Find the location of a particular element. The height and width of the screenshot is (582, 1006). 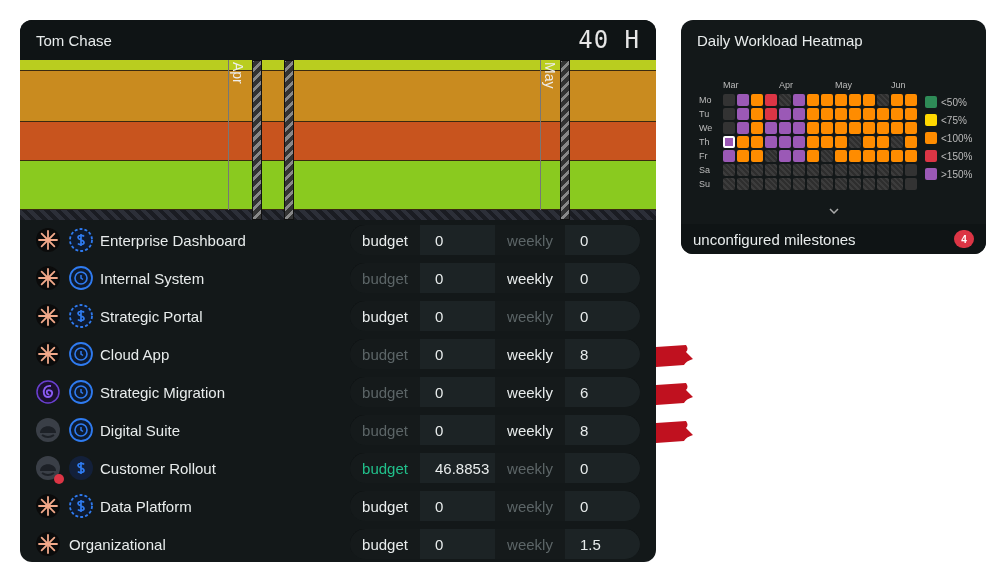

allocation-control: budget 46.8853 weekly 0 is located at coordinates (495, 468).